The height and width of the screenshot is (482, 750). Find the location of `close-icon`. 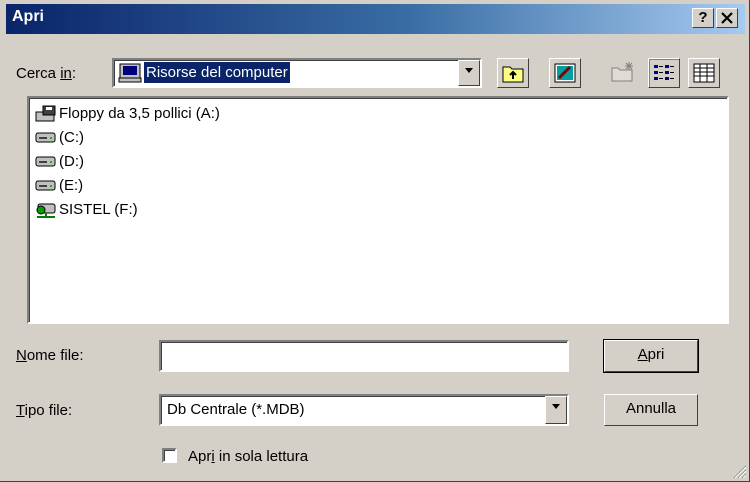

close-icon is located at coordinates (727, 18).